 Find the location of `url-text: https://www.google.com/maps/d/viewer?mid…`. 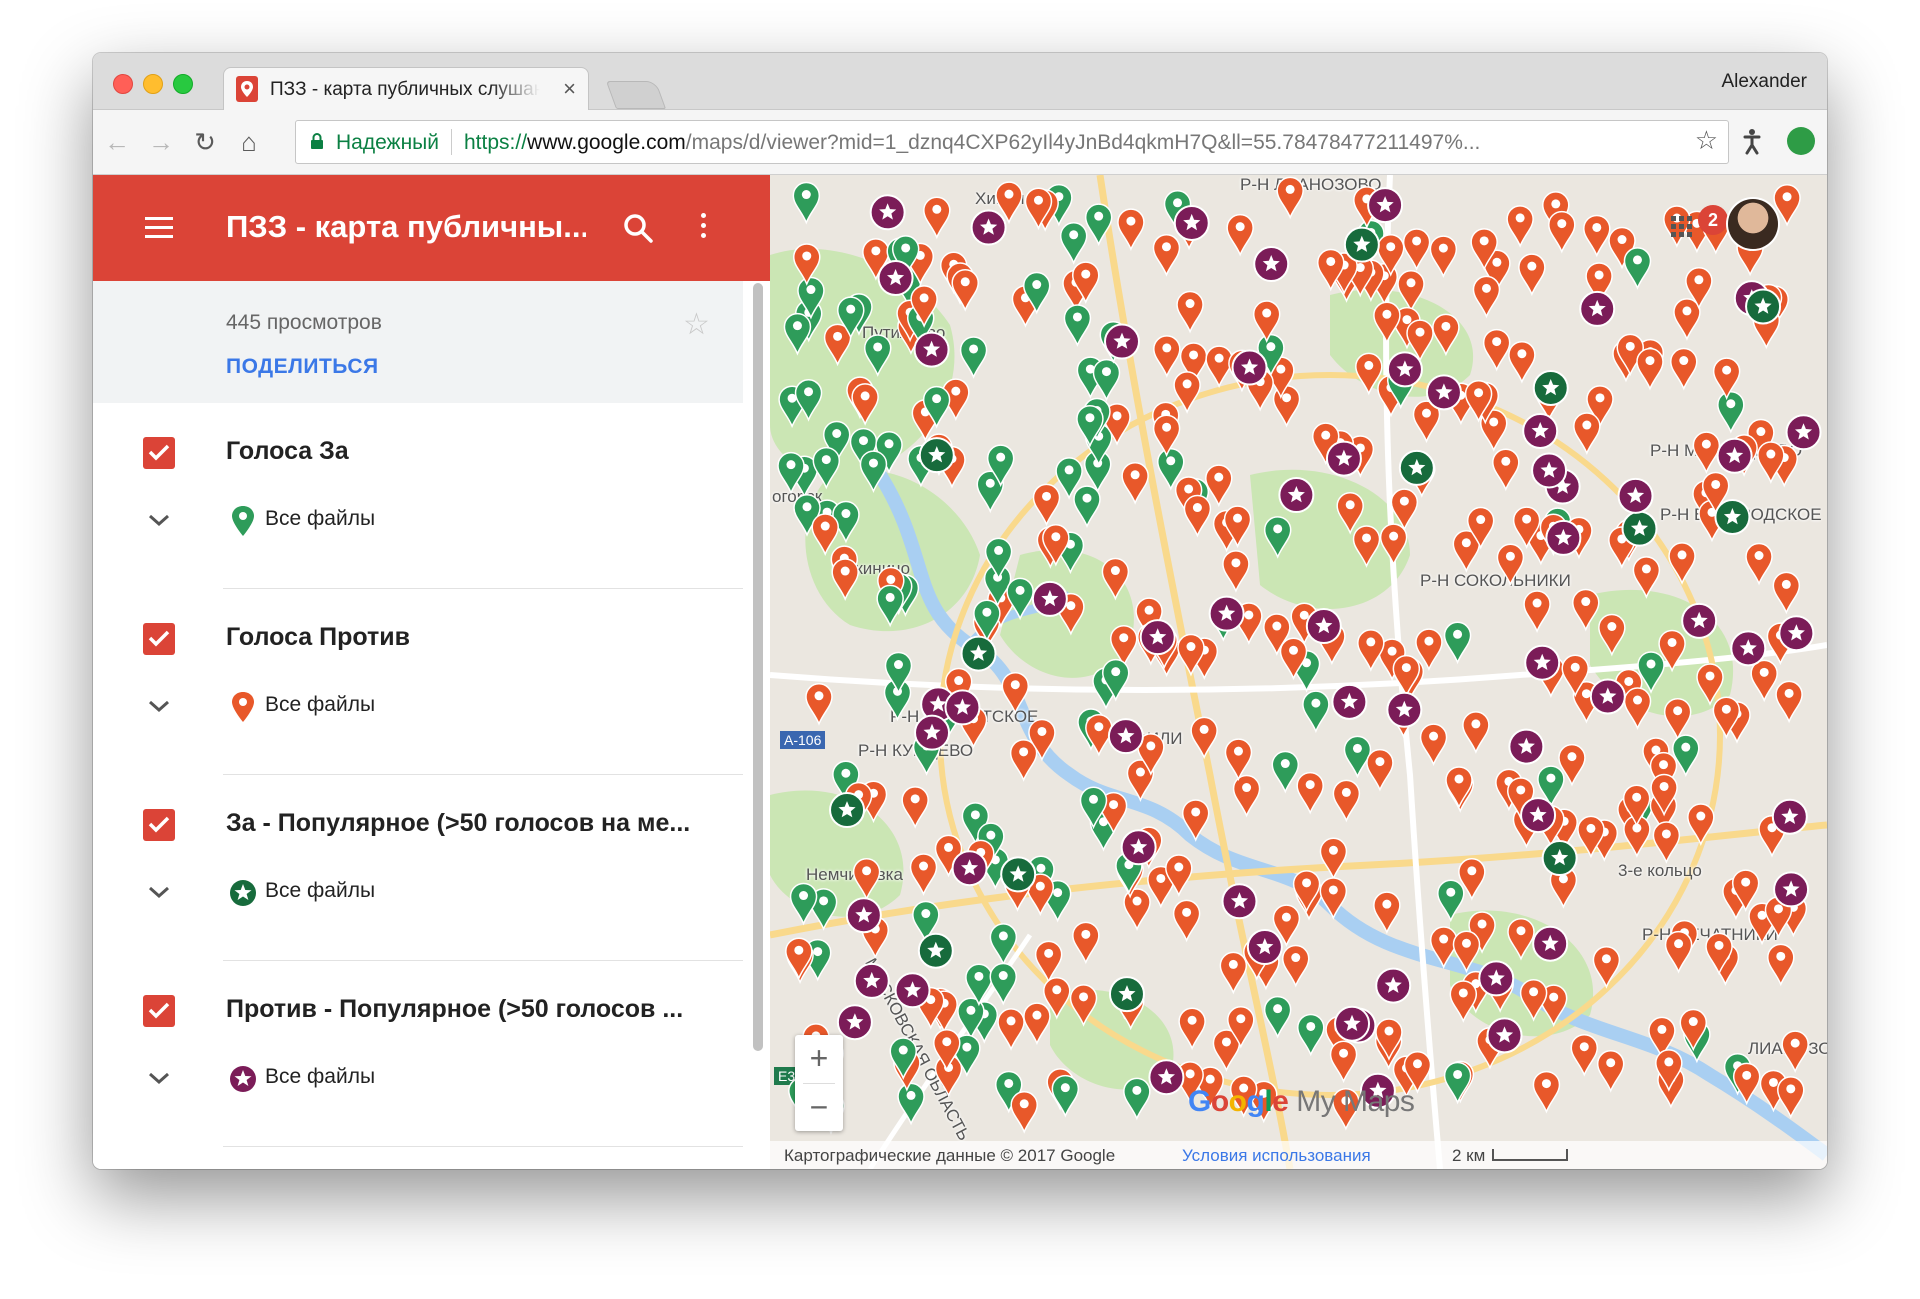

url-text: https://www.google.com/maps/d/viewer?mid… is located at coordinates (1062, 143).